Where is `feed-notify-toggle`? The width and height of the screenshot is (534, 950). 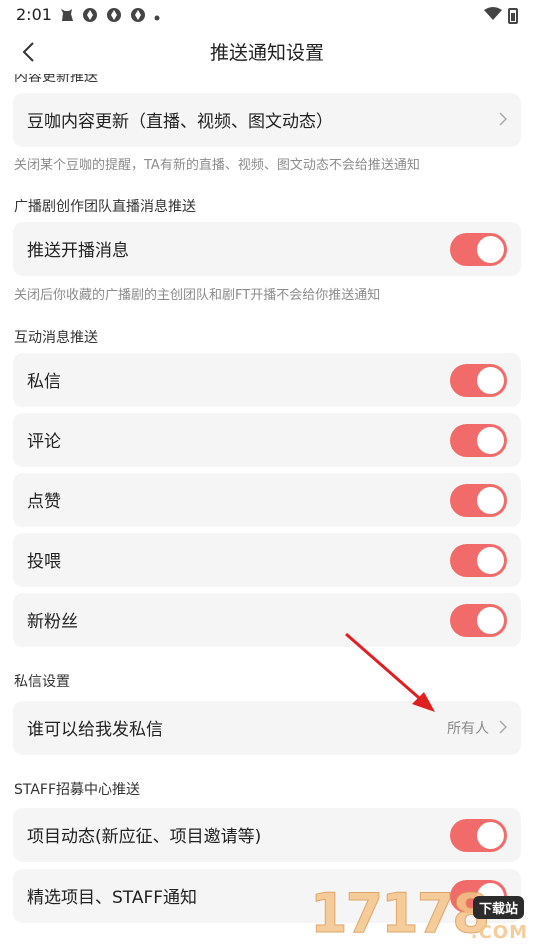 feed-notify-toggle is located at coordinates (478, 560).